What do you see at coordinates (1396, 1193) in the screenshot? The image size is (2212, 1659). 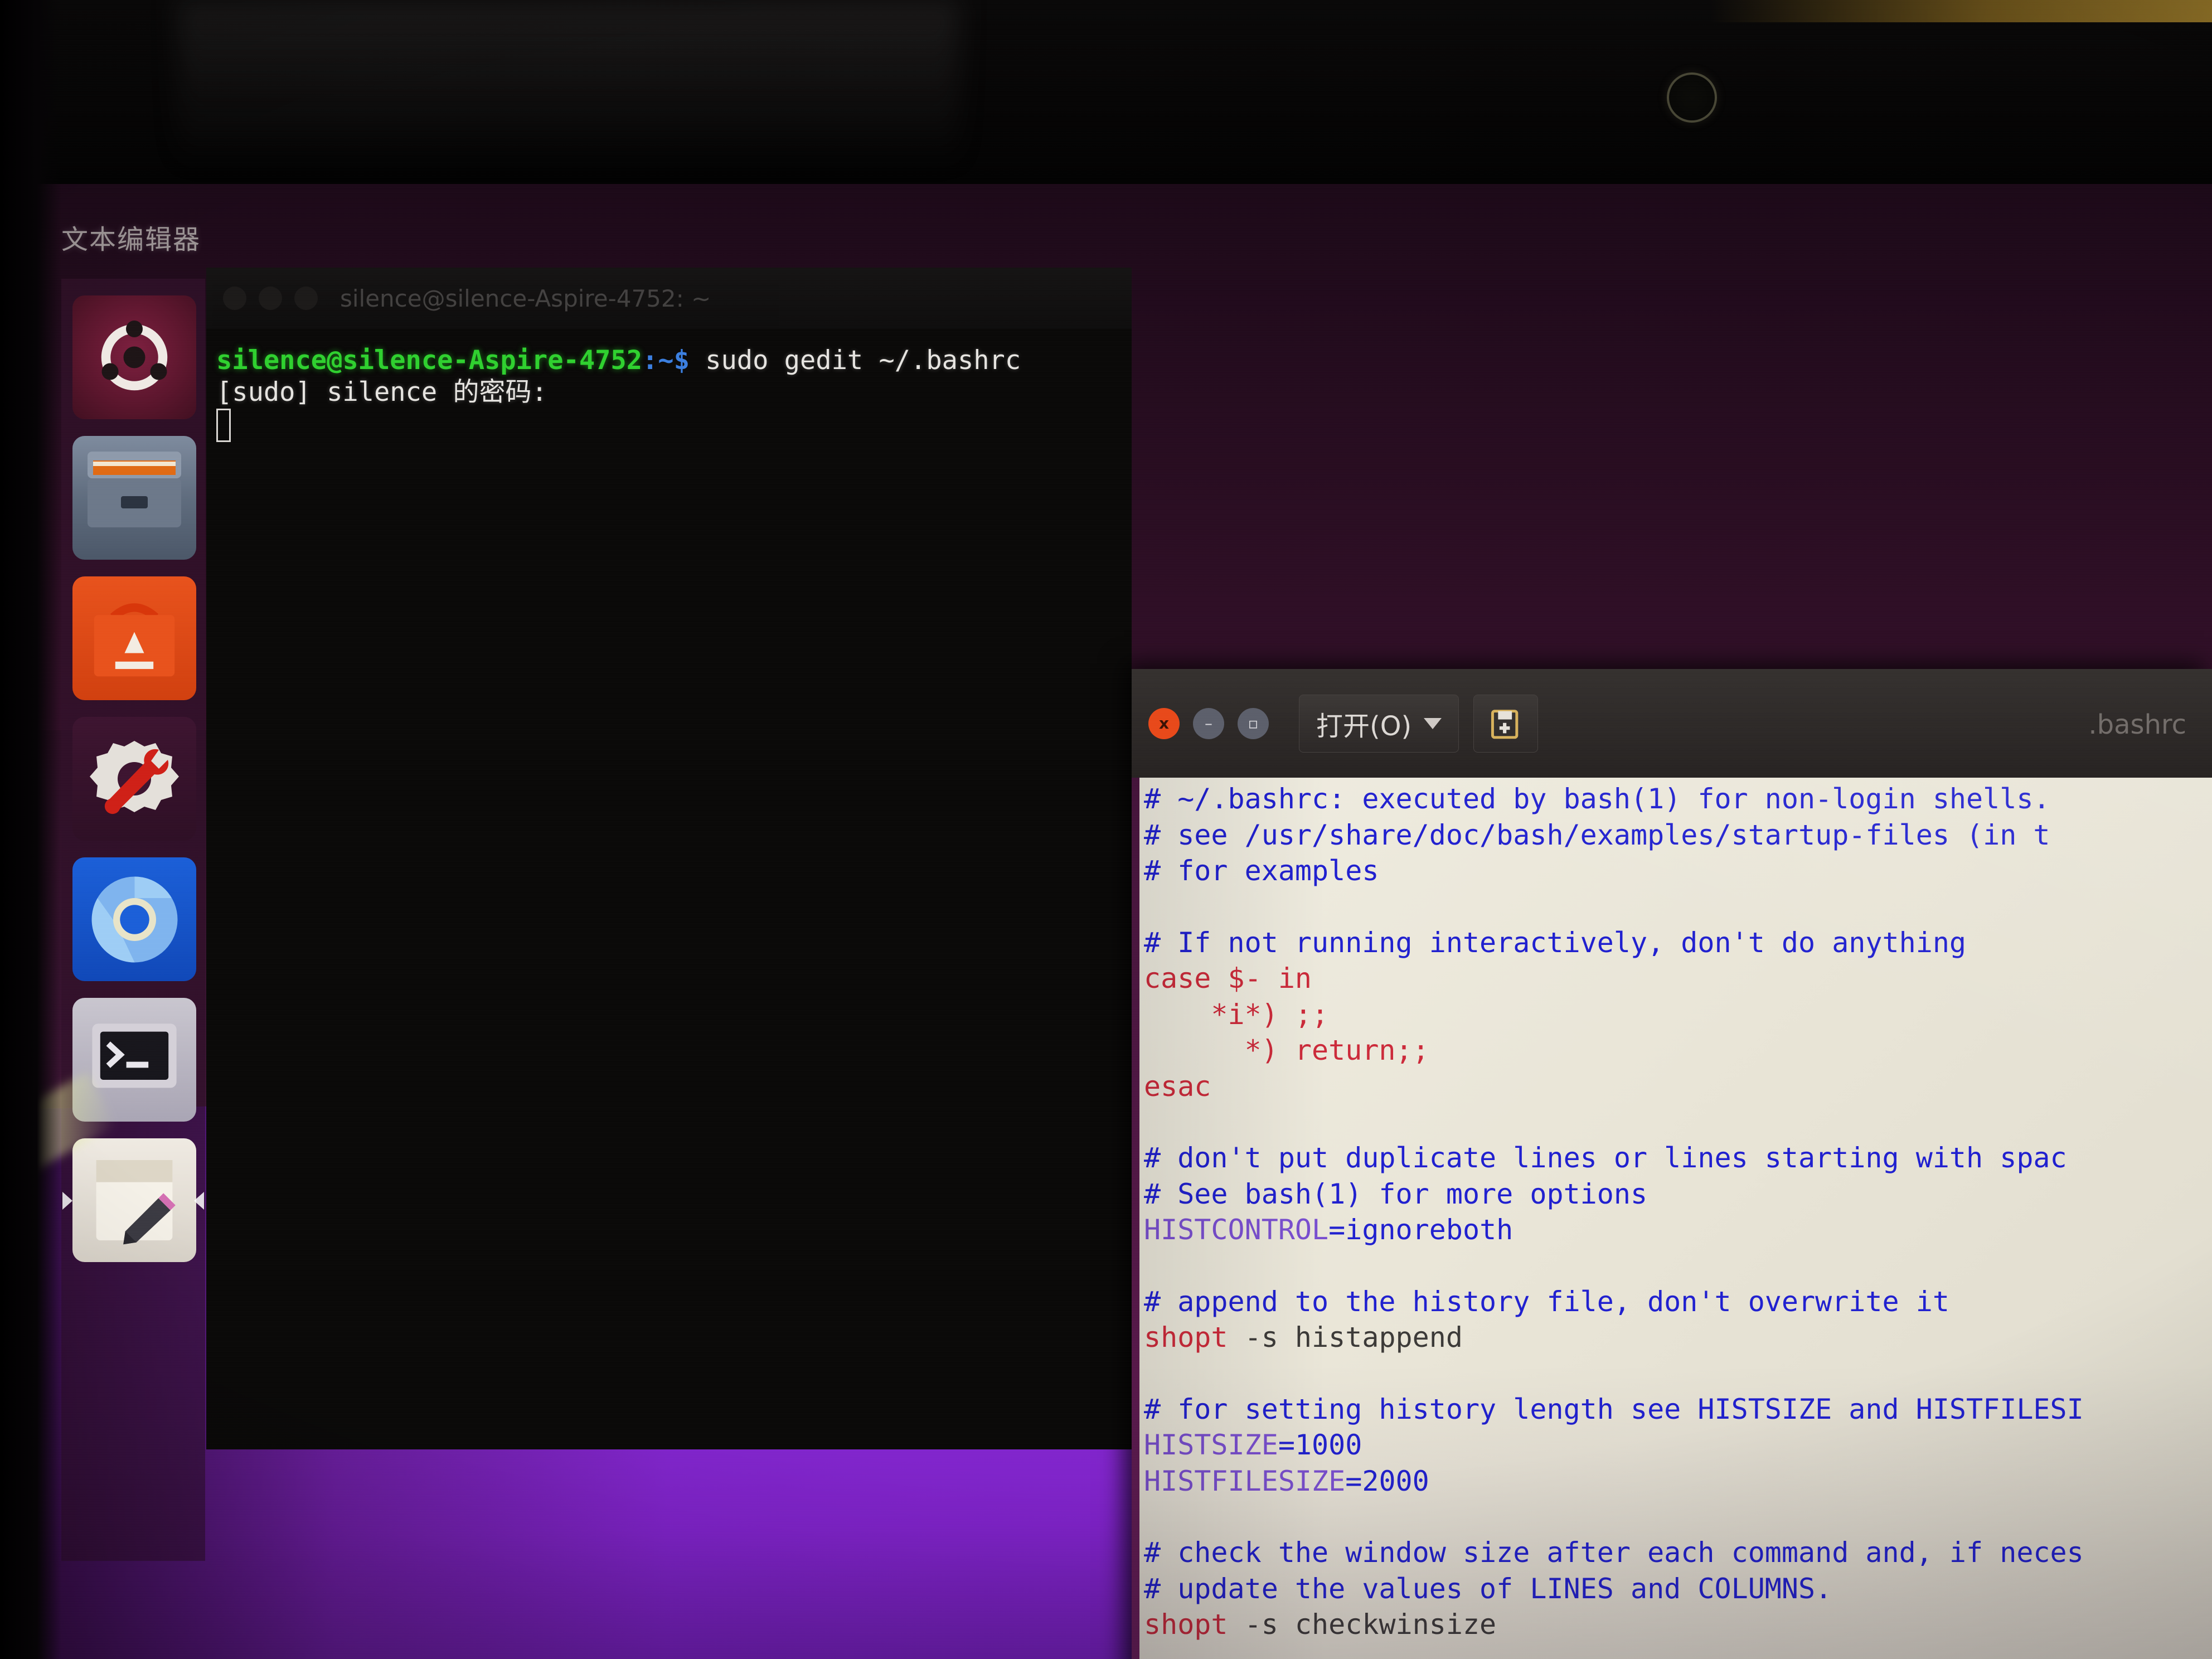 I see `code-text: # See bash(1) for more options` at bounding box center [1396, 1193].